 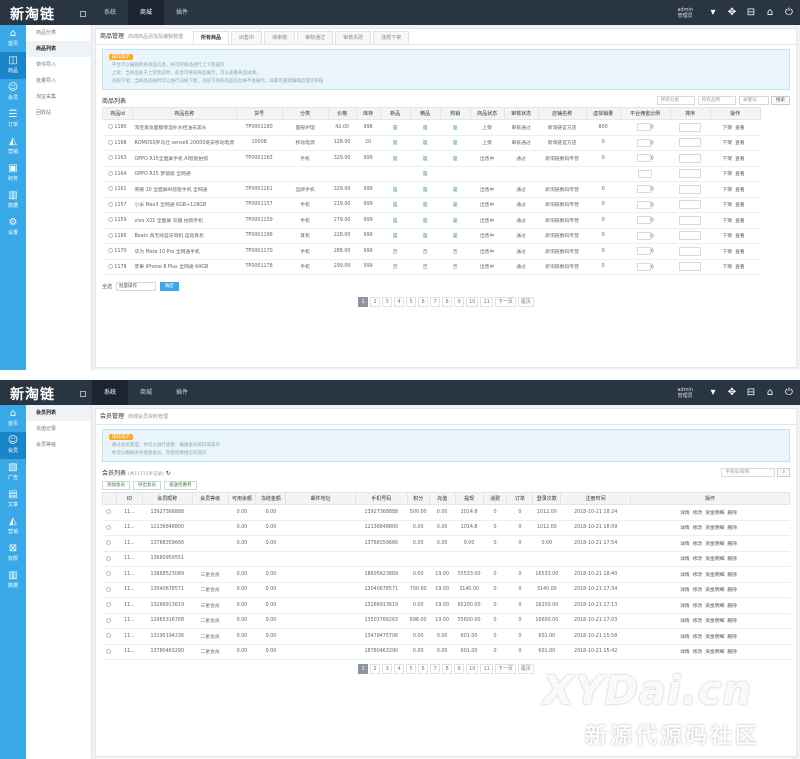 What do you see at coordinates (146, 12) in the screenshot?
I see `nav-mall: 商城` at bounding box center [146, 12].